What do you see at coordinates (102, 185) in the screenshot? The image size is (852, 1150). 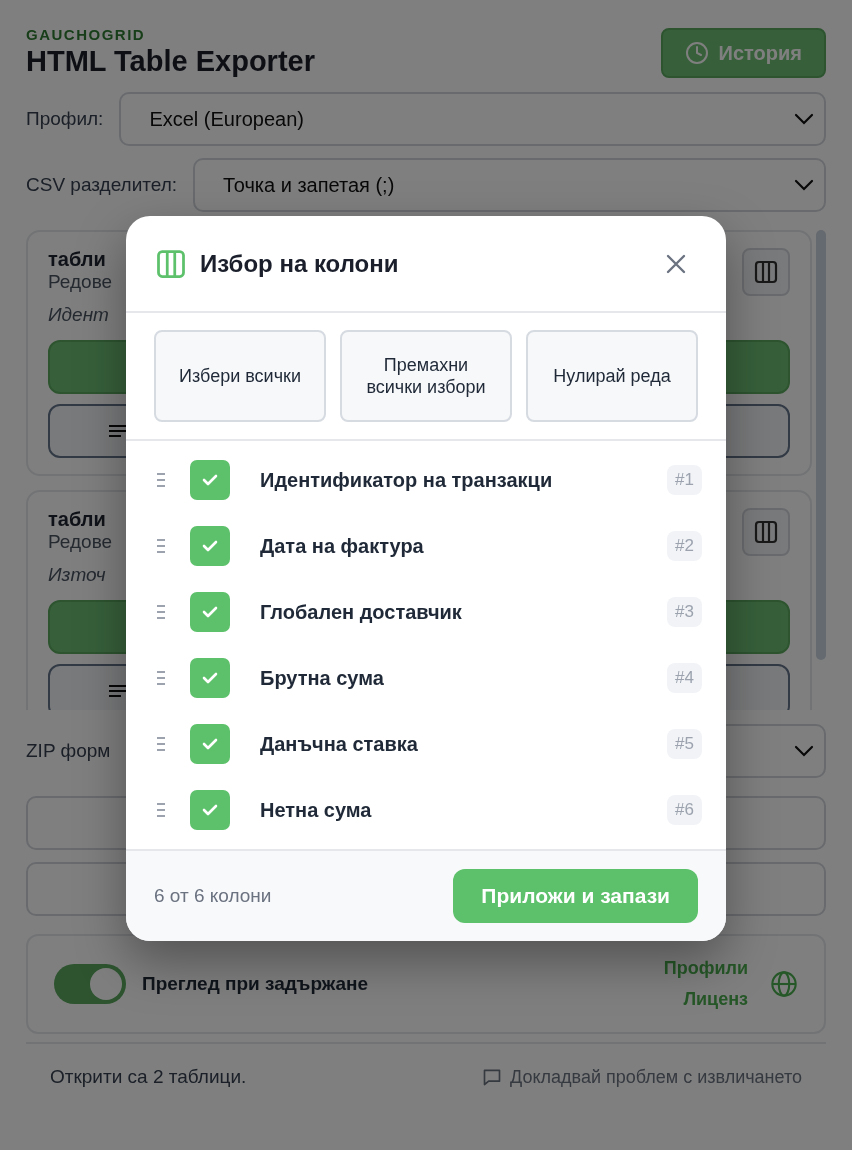 I see `csv-delimiter-label: CSV разделител:` at bounding box center [102, 185].